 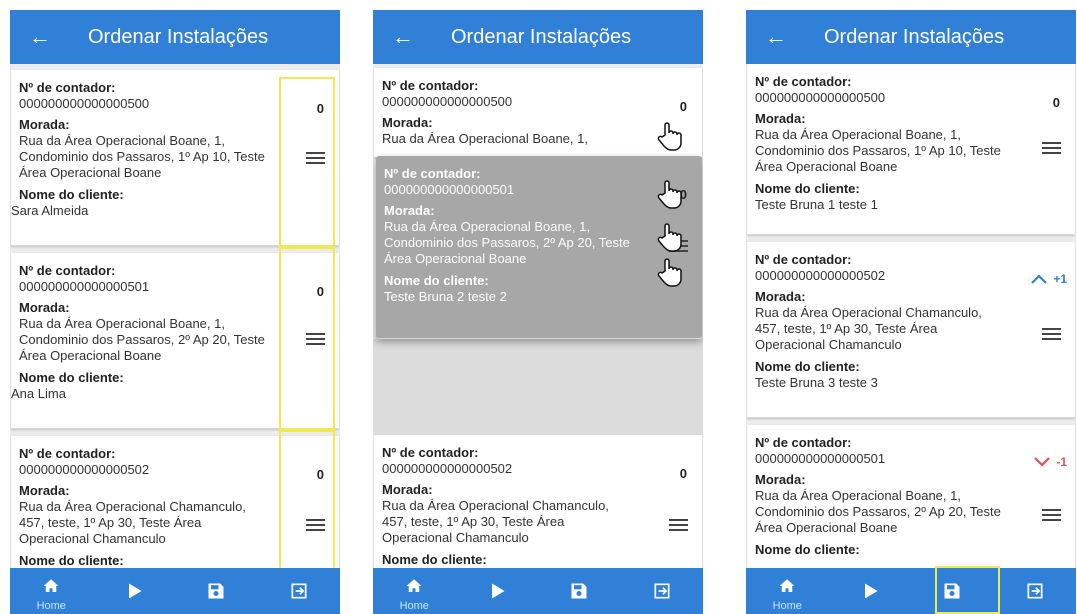 I want to click on client-name: Ana Lima, so click(x=38, y=393).